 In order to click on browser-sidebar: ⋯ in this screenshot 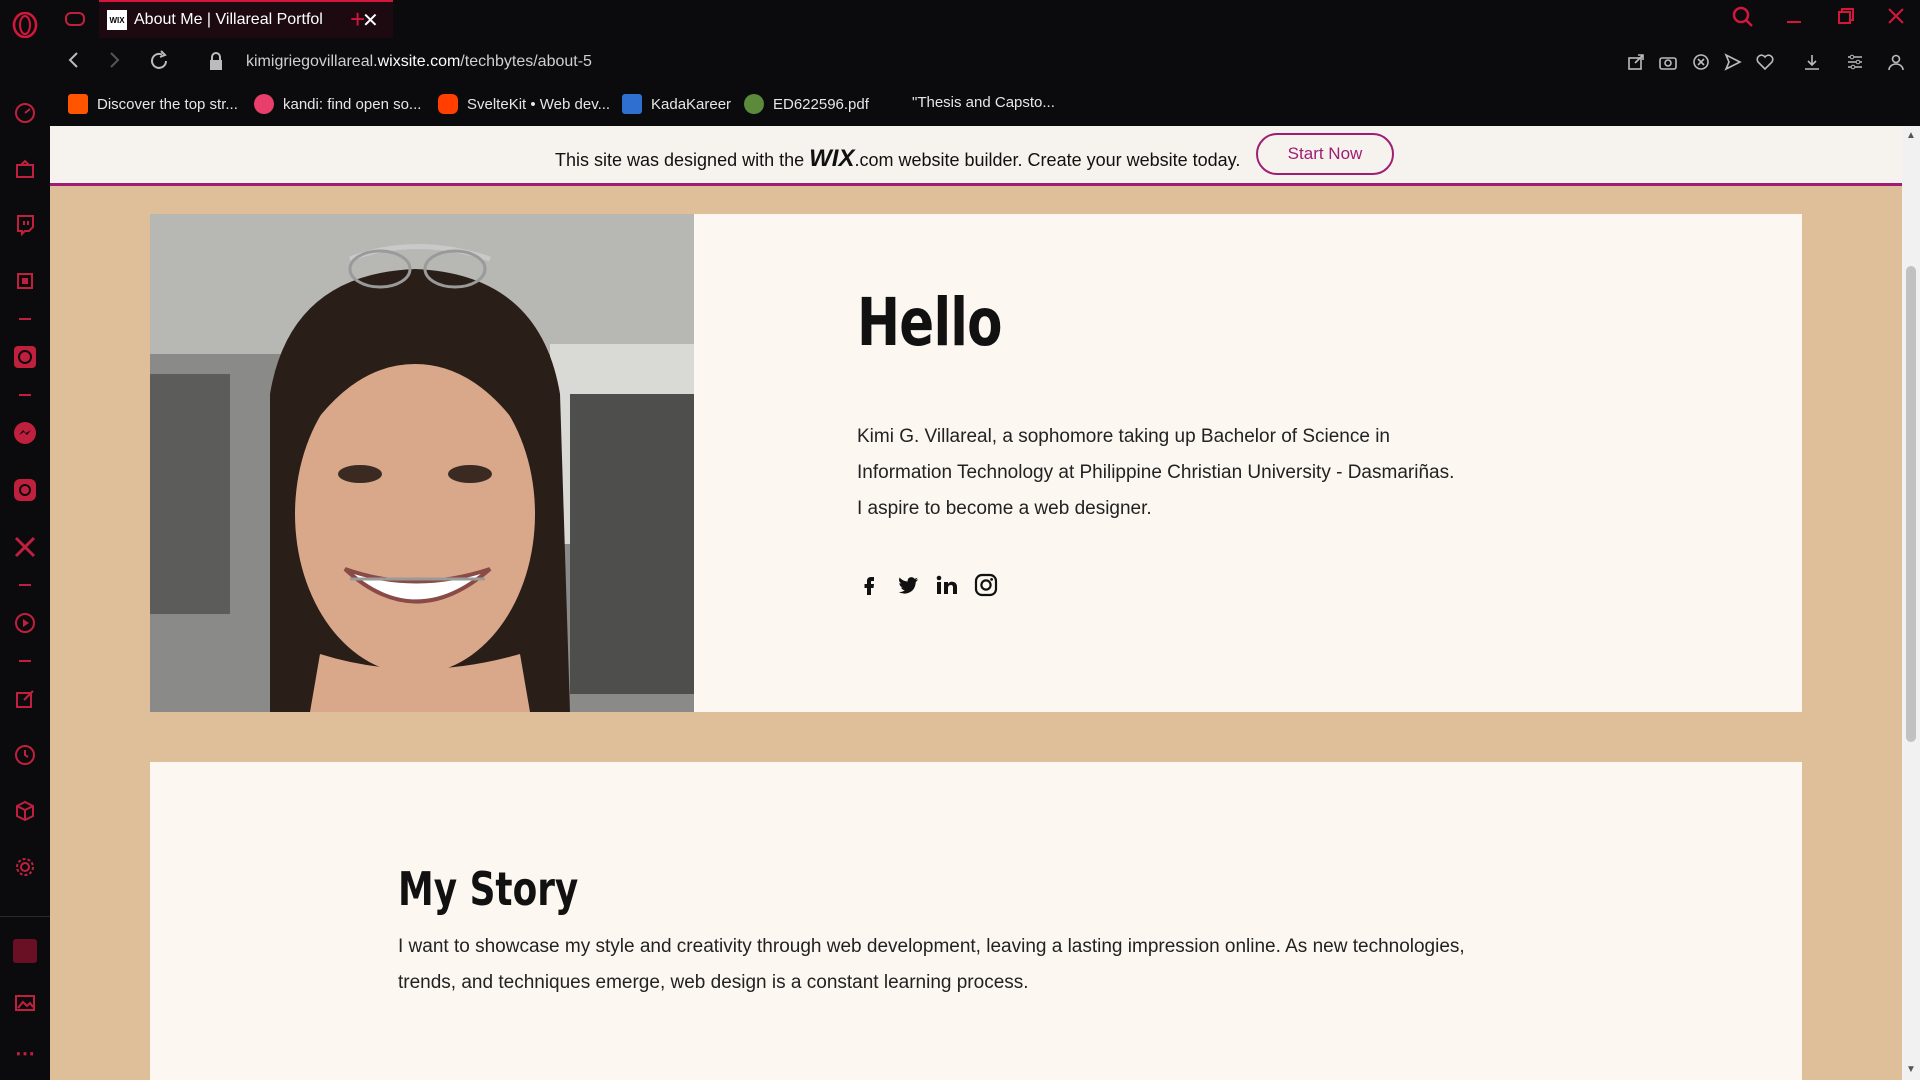, I will do `click(25, 540)`.